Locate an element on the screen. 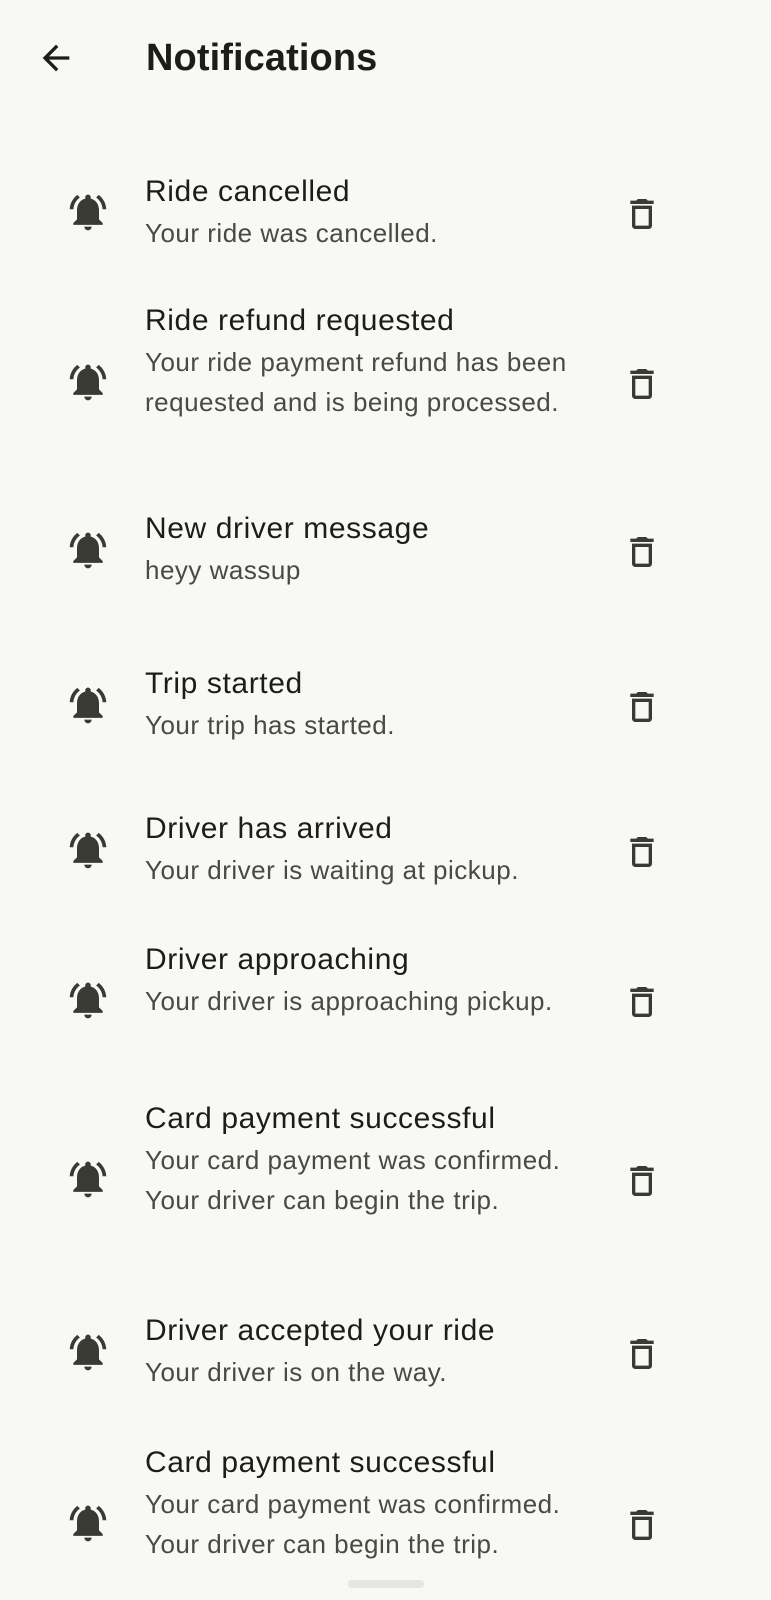  notification-title: Ride cancelled is located at coordinates (248, 191).